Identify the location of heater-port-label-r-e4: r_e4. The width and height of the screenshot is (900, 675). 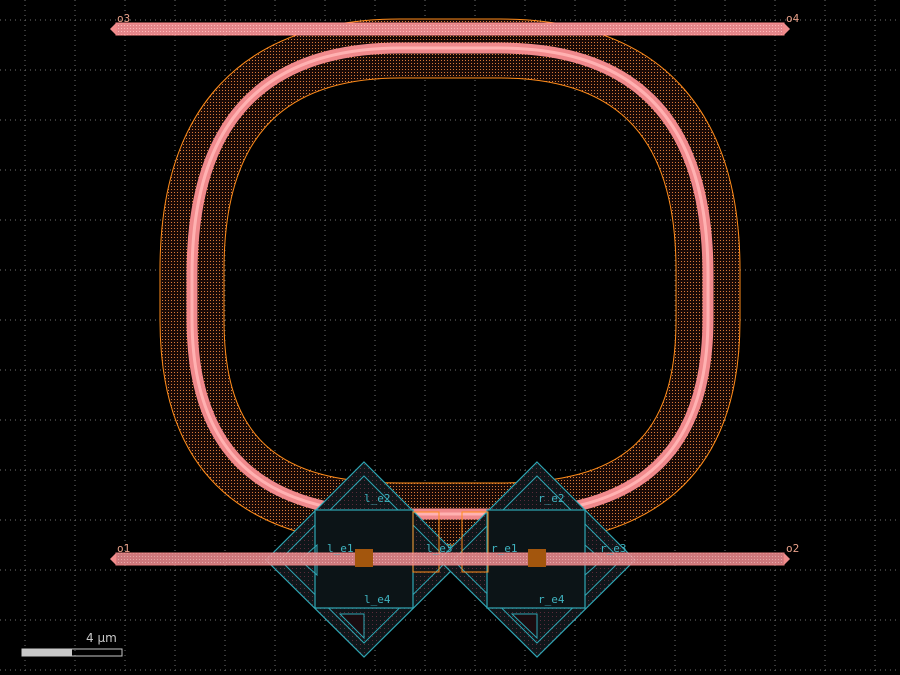
(551, 599).